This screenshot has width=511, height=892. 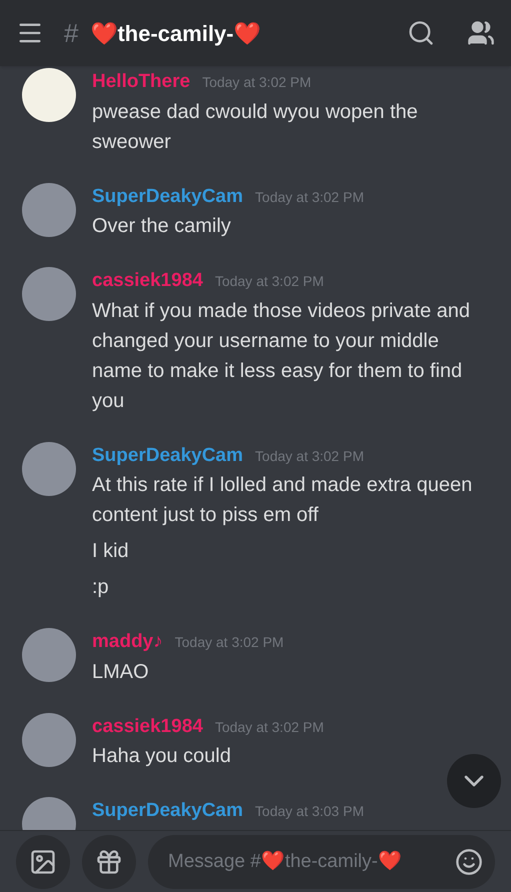 What do you see at coordinates (481, 33) in the screenshot?
I see `members-icon` at bounding box center [481, 33].